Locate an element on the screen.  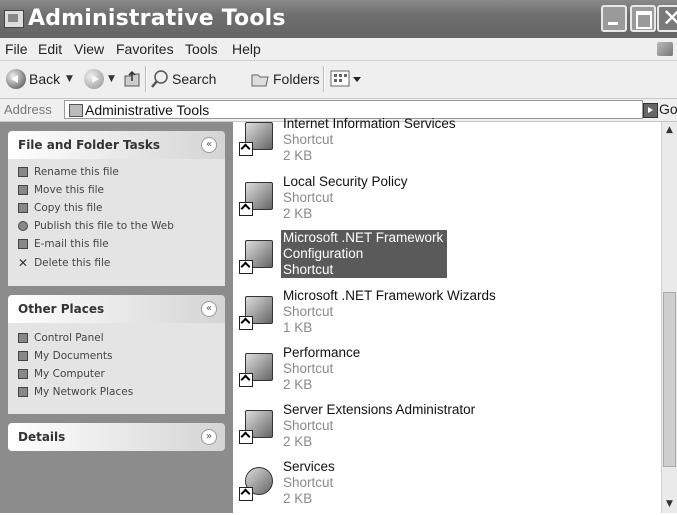
control-panel-link: Control Panel is located at coordinates (61, 338).